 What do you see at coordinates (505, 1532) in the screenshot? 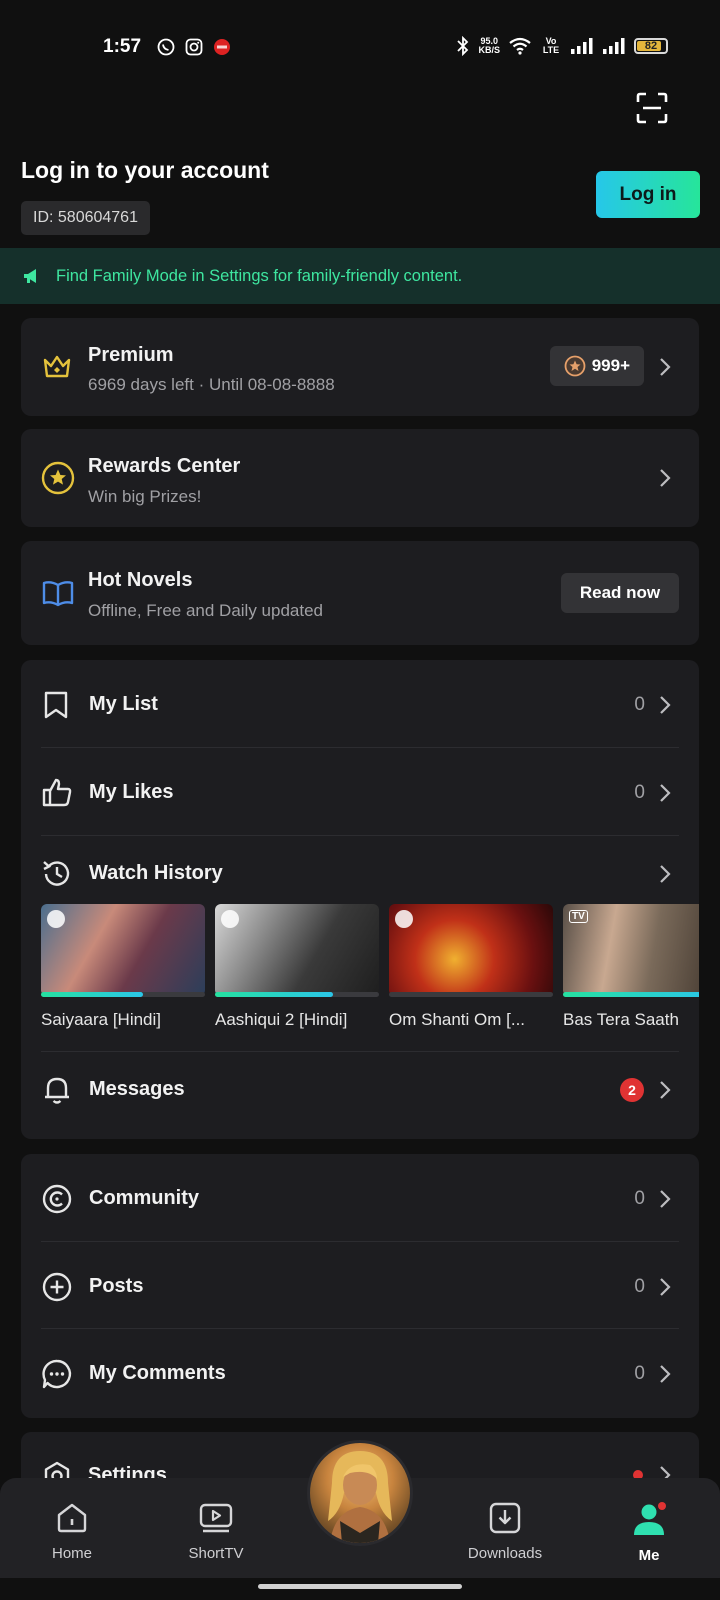
I see `nav-downloads: Downloads` at bounding box center [505, 1532].